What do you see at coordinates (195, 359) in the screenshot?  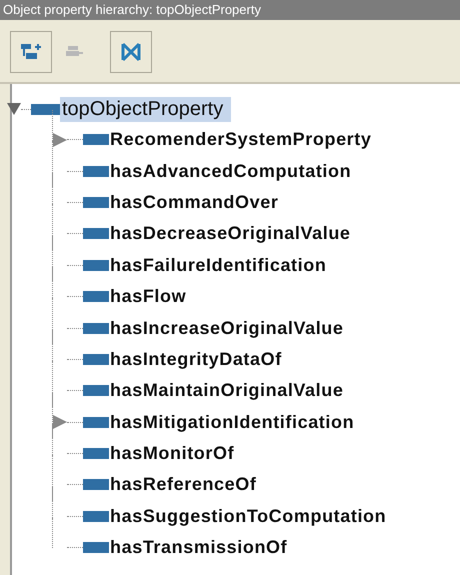 I see `tree-item: hasIntegrityDataOf` at bounding box center [195, 359].